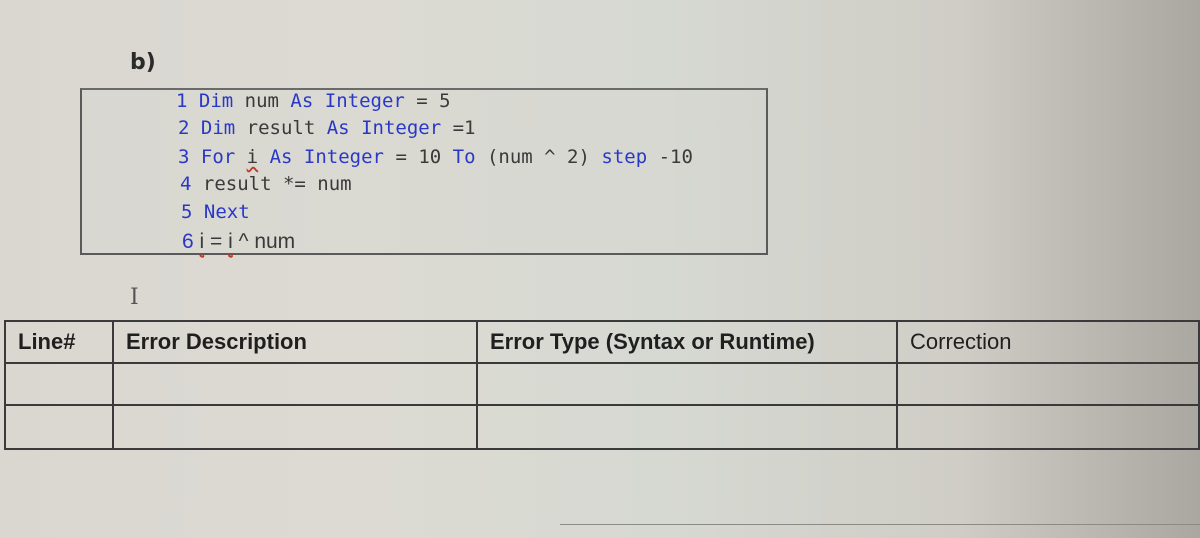 This screenshot has width=1200, height=538. I want to click on code-token: num, so click(262, 101).